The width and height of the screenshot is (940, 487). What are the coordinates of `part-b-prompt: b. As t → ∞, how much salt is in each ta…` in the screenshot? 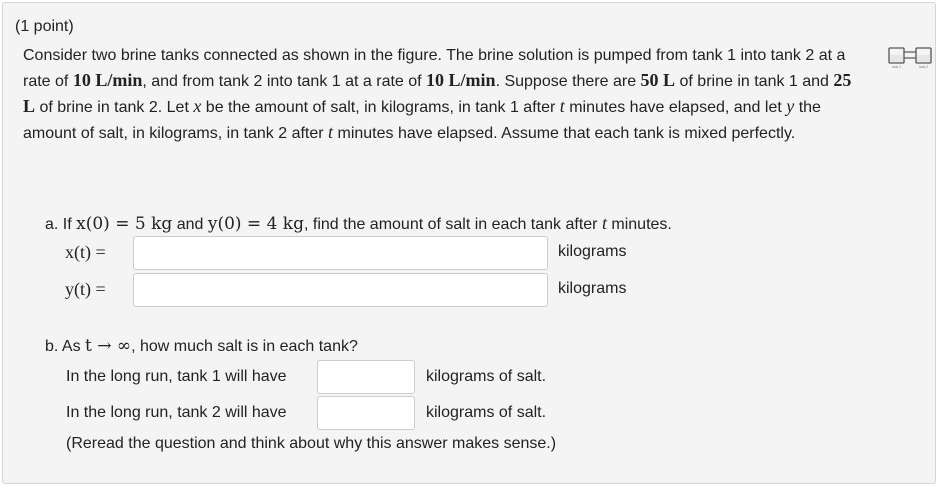 It's located at (201, 346).